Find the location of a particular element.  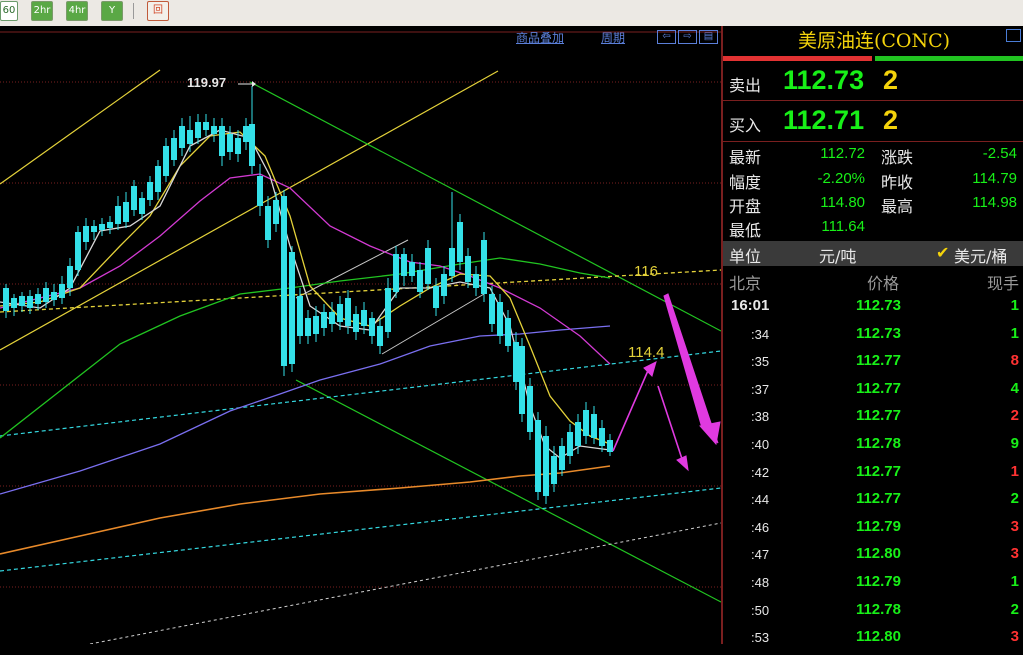

stat-open-value: 114.80 is located at coordinates (842, 202).